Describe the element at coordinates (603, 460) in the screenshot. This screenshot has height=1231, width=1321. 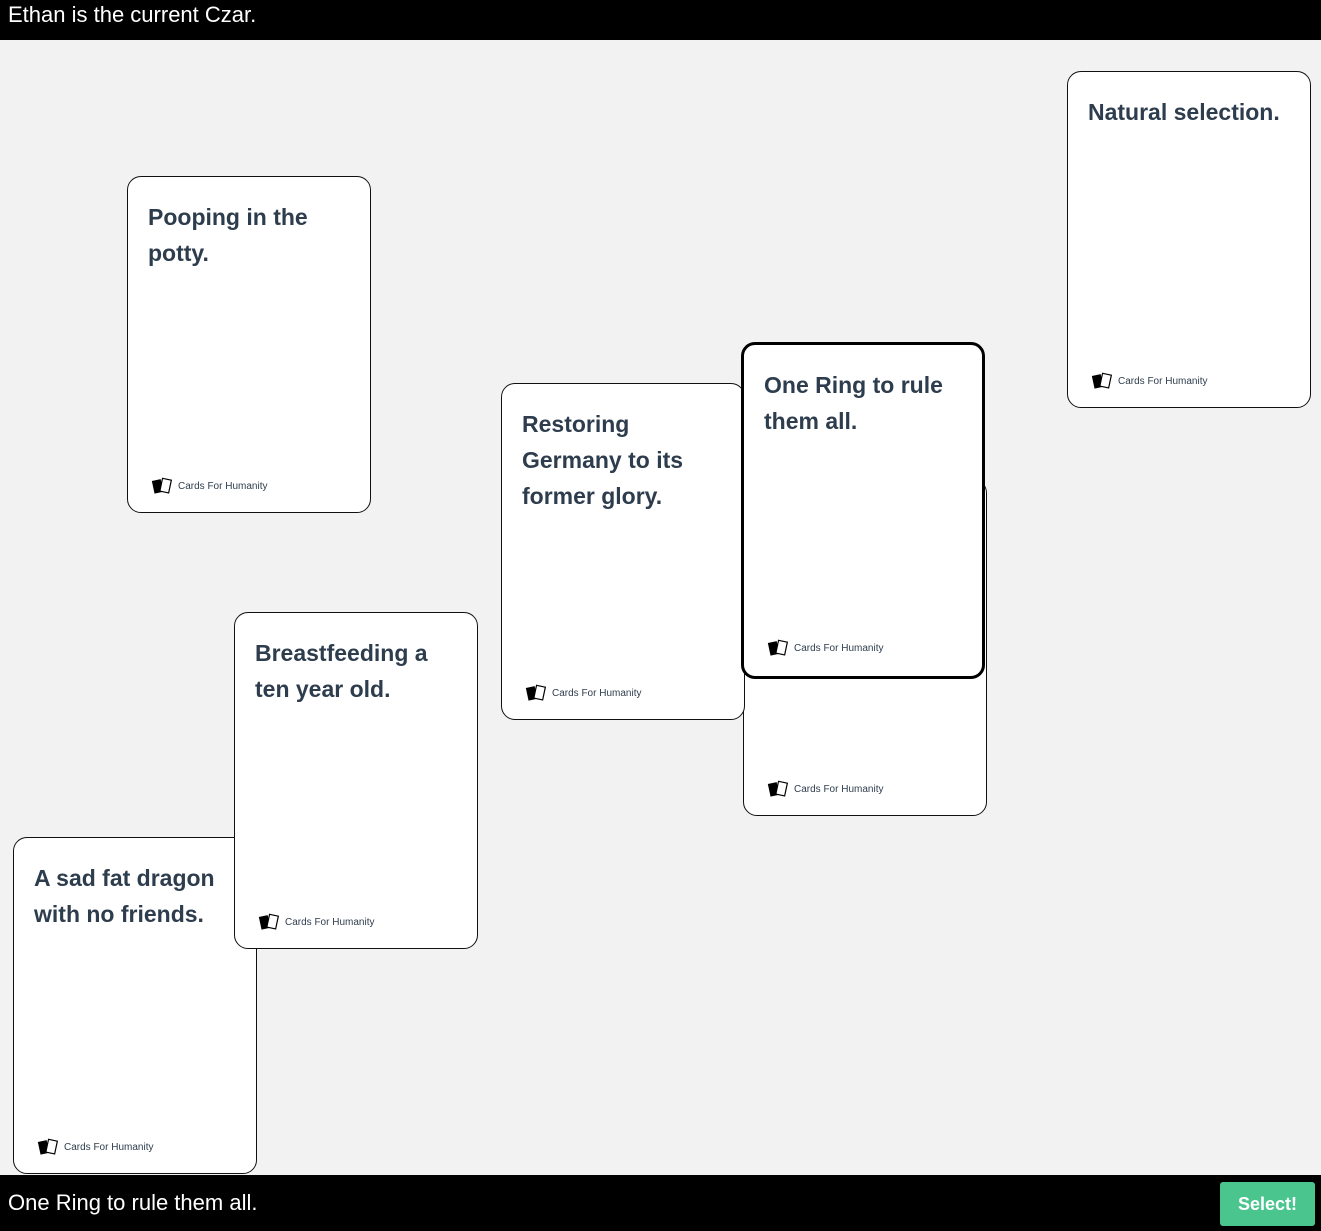
I see `card-text: Restoring Germany to its former glory.` at that location.